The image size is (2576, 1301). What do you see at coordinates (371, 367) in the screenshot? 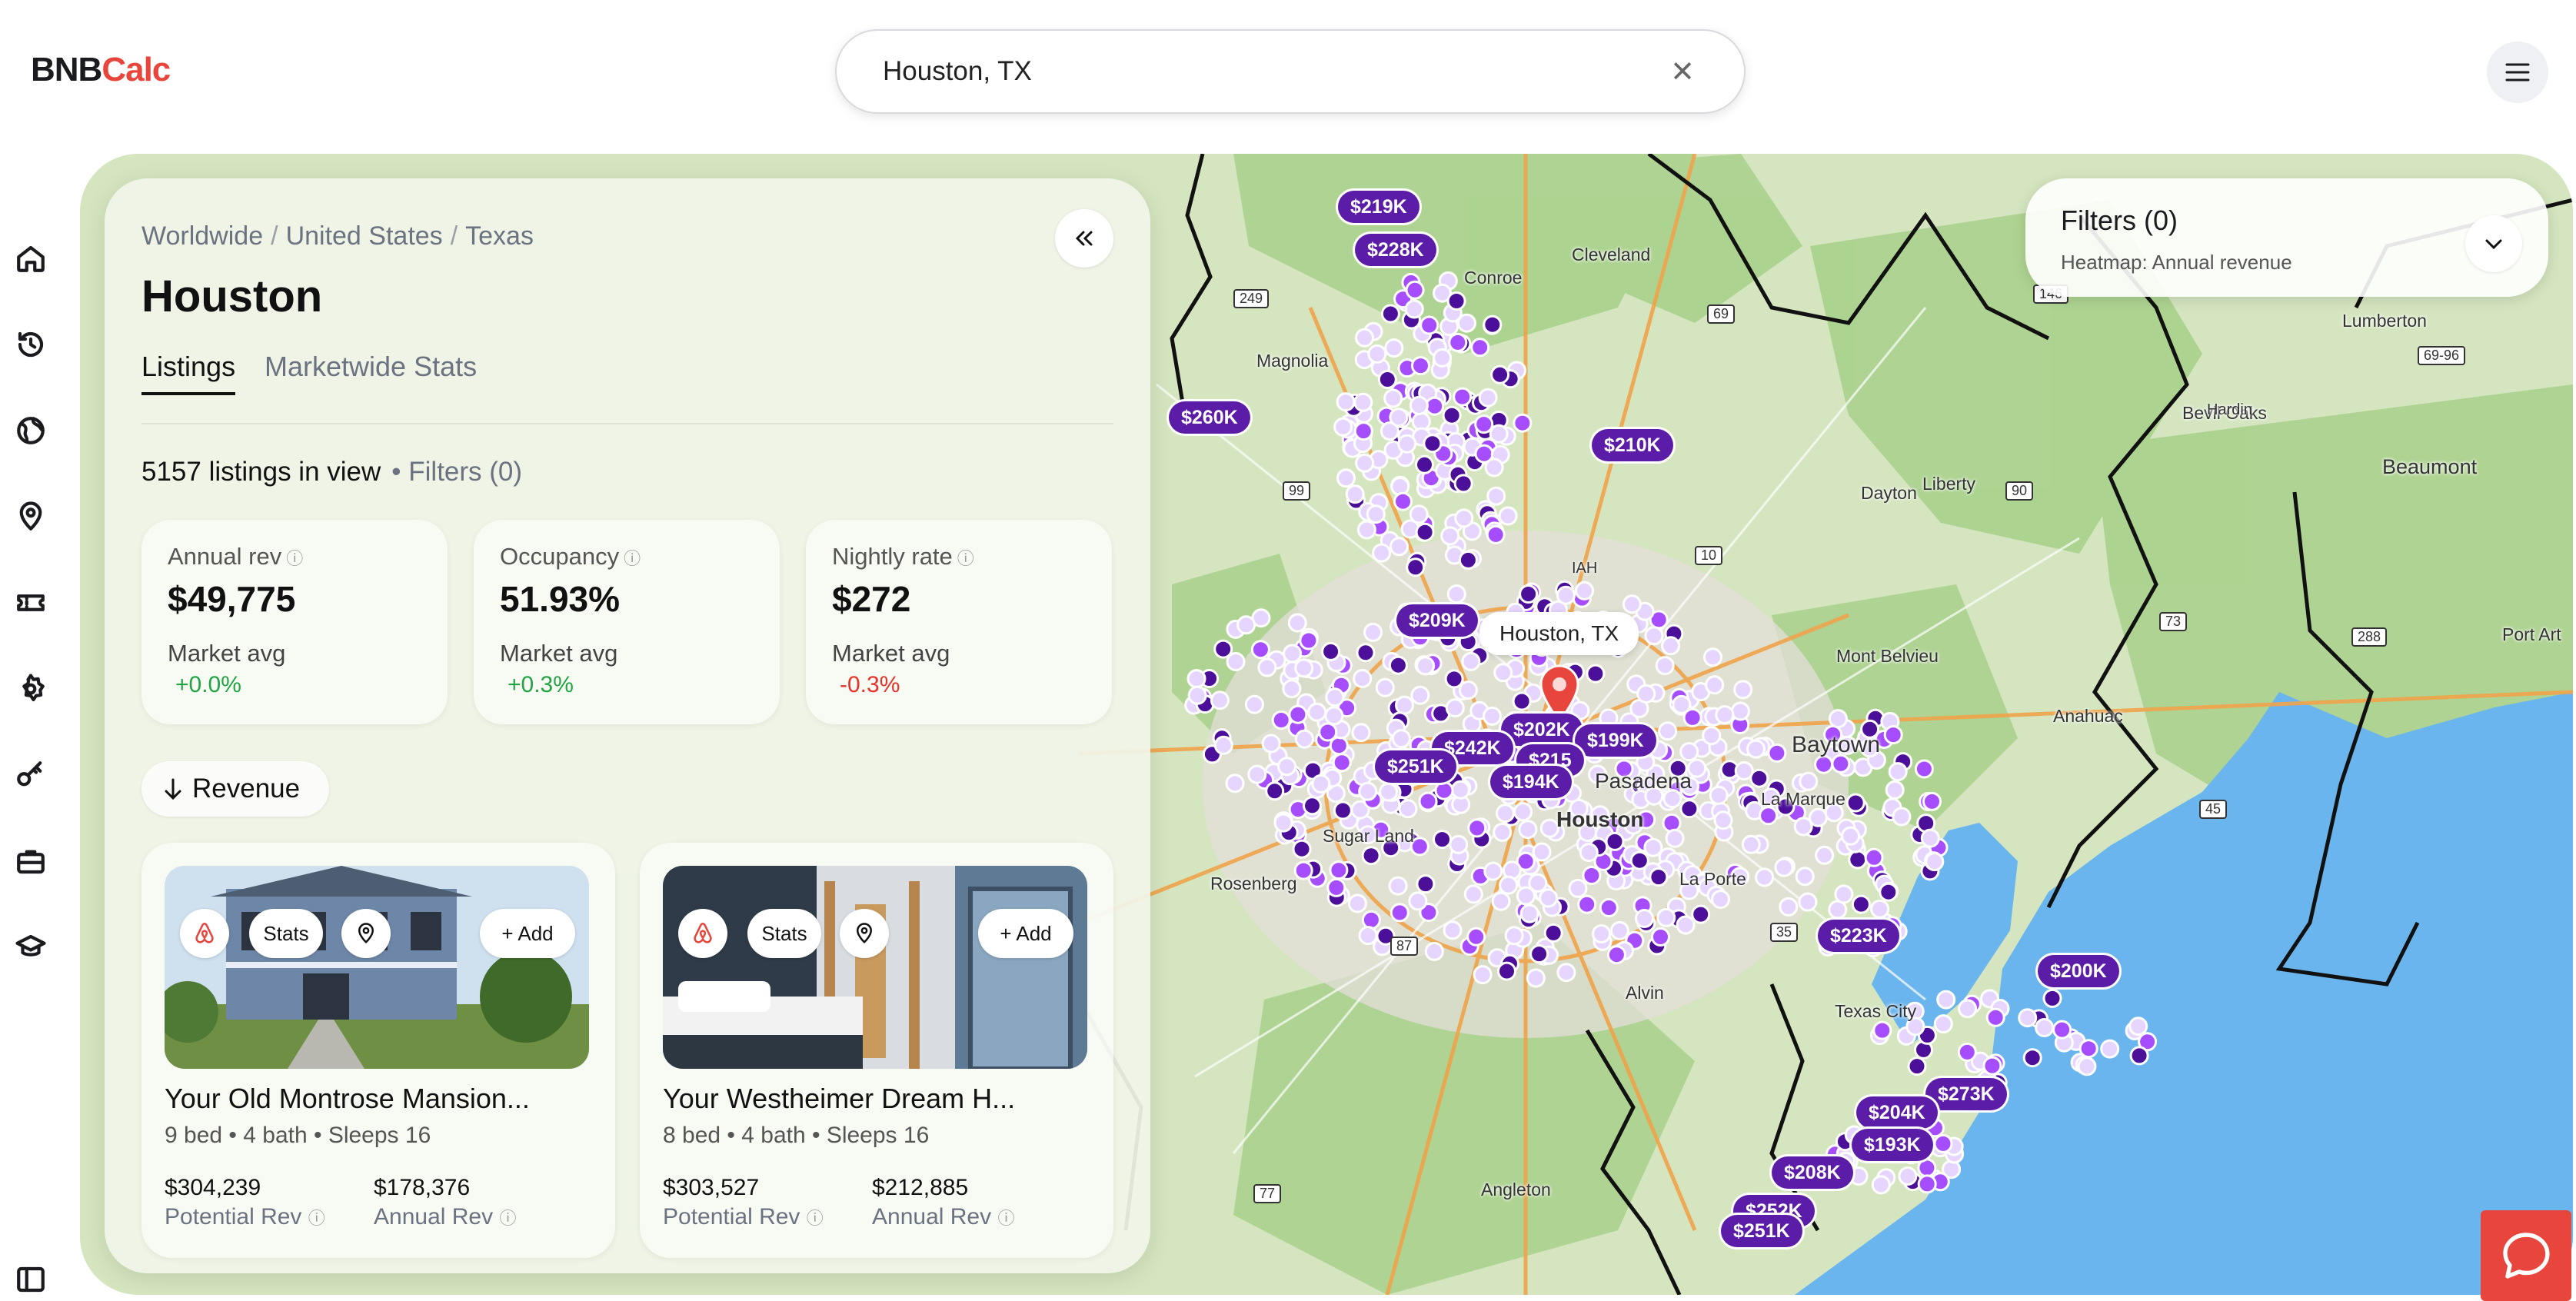
I see `tab-marketwide-stats: Marketwide Stats` at bounding box center [371, 367].